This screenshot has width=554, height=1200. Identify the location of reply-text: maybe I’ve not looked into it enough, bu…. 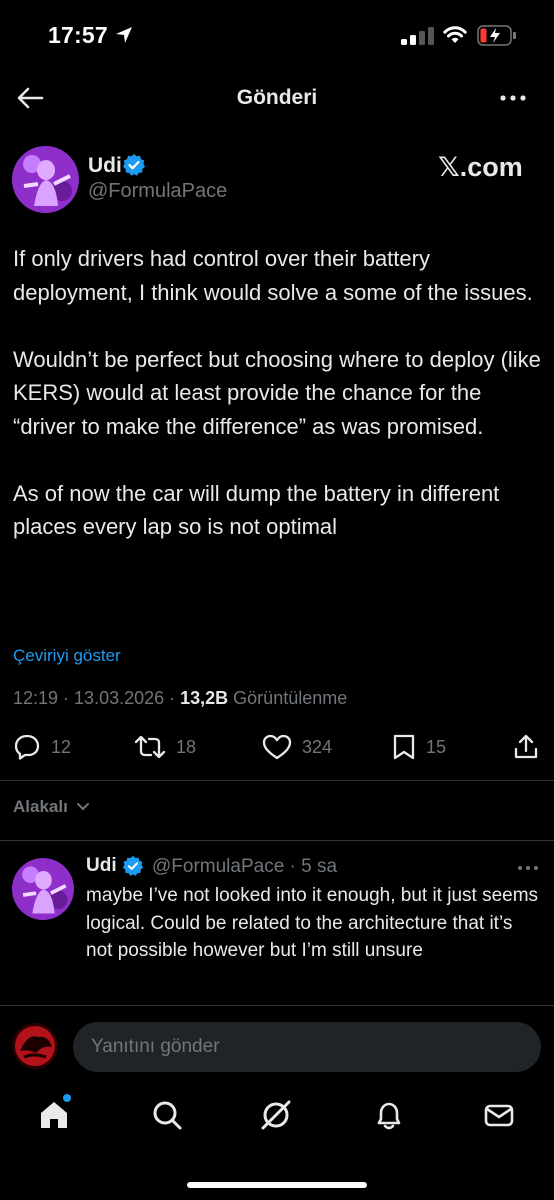
(312, 923).